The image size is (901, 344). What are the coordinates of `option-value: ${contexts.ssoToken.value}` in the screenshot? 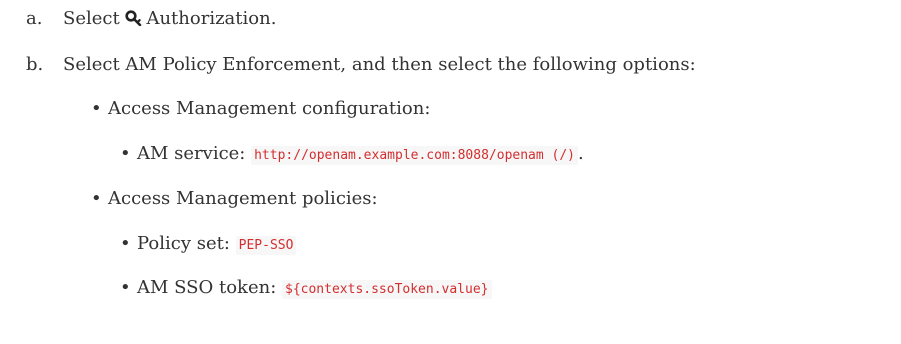 It's located at (387, 289).